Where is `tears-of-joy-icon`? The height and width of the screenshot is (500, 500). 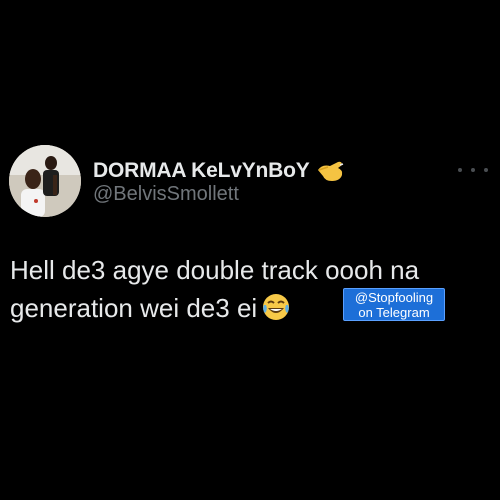 tears-of-joy-icon is located at coordinates (276, 307).